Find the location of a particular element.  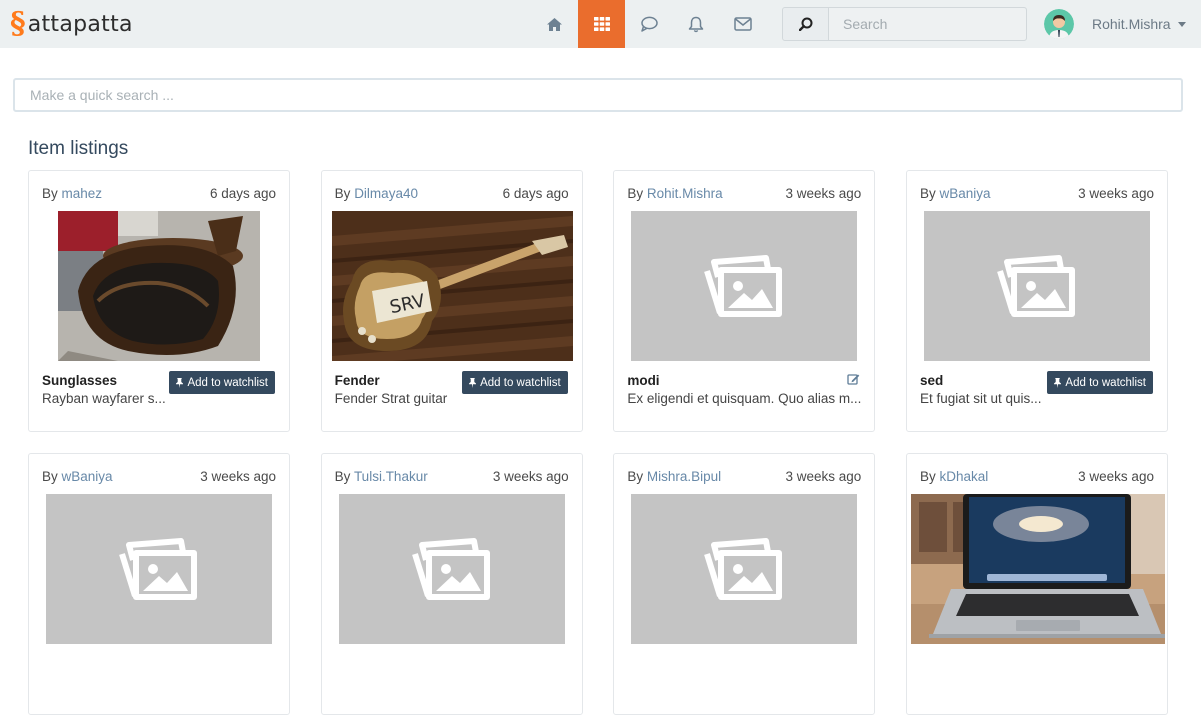

top-navbar: § attapatta Search Rohit.Mishra is located at coordinates (600, 24).